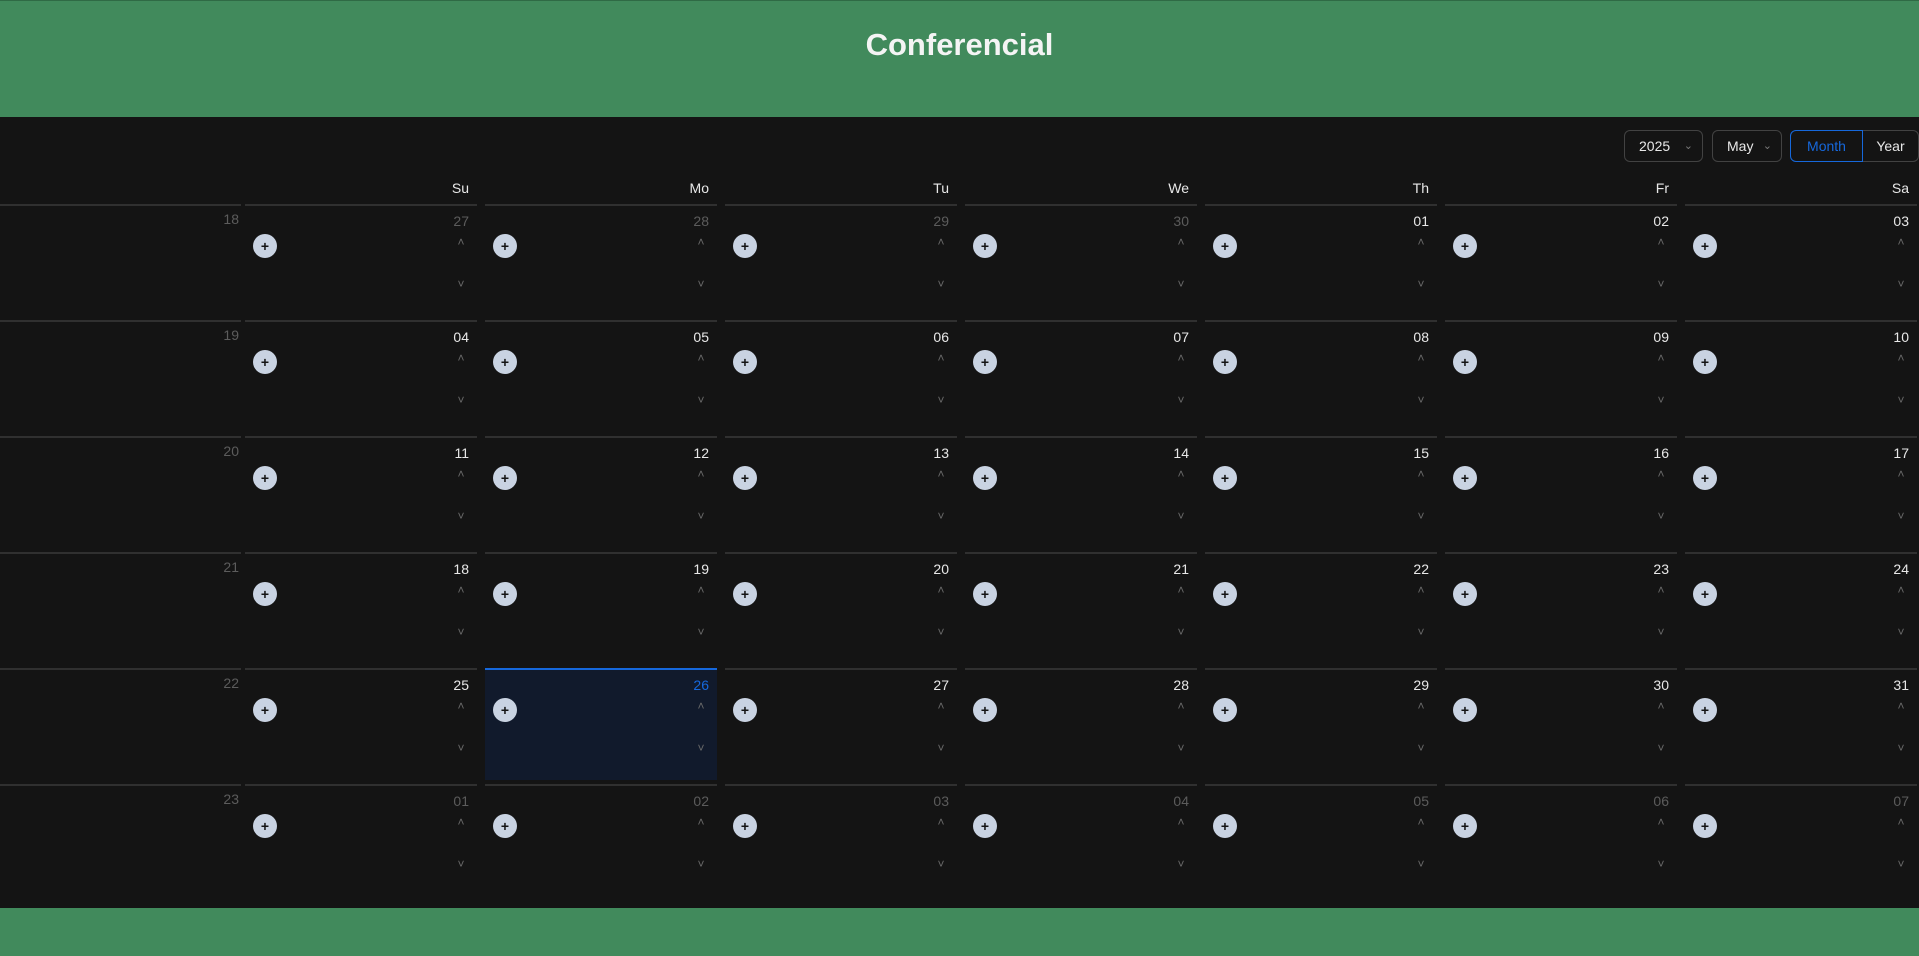 The height and width of the screenshot is (956, 1919). What do you see at coordinates (1561, 724) in the screenshot?
I see `day-cell: 30 + ˄ ˅` at bounding box center [1561, 724].